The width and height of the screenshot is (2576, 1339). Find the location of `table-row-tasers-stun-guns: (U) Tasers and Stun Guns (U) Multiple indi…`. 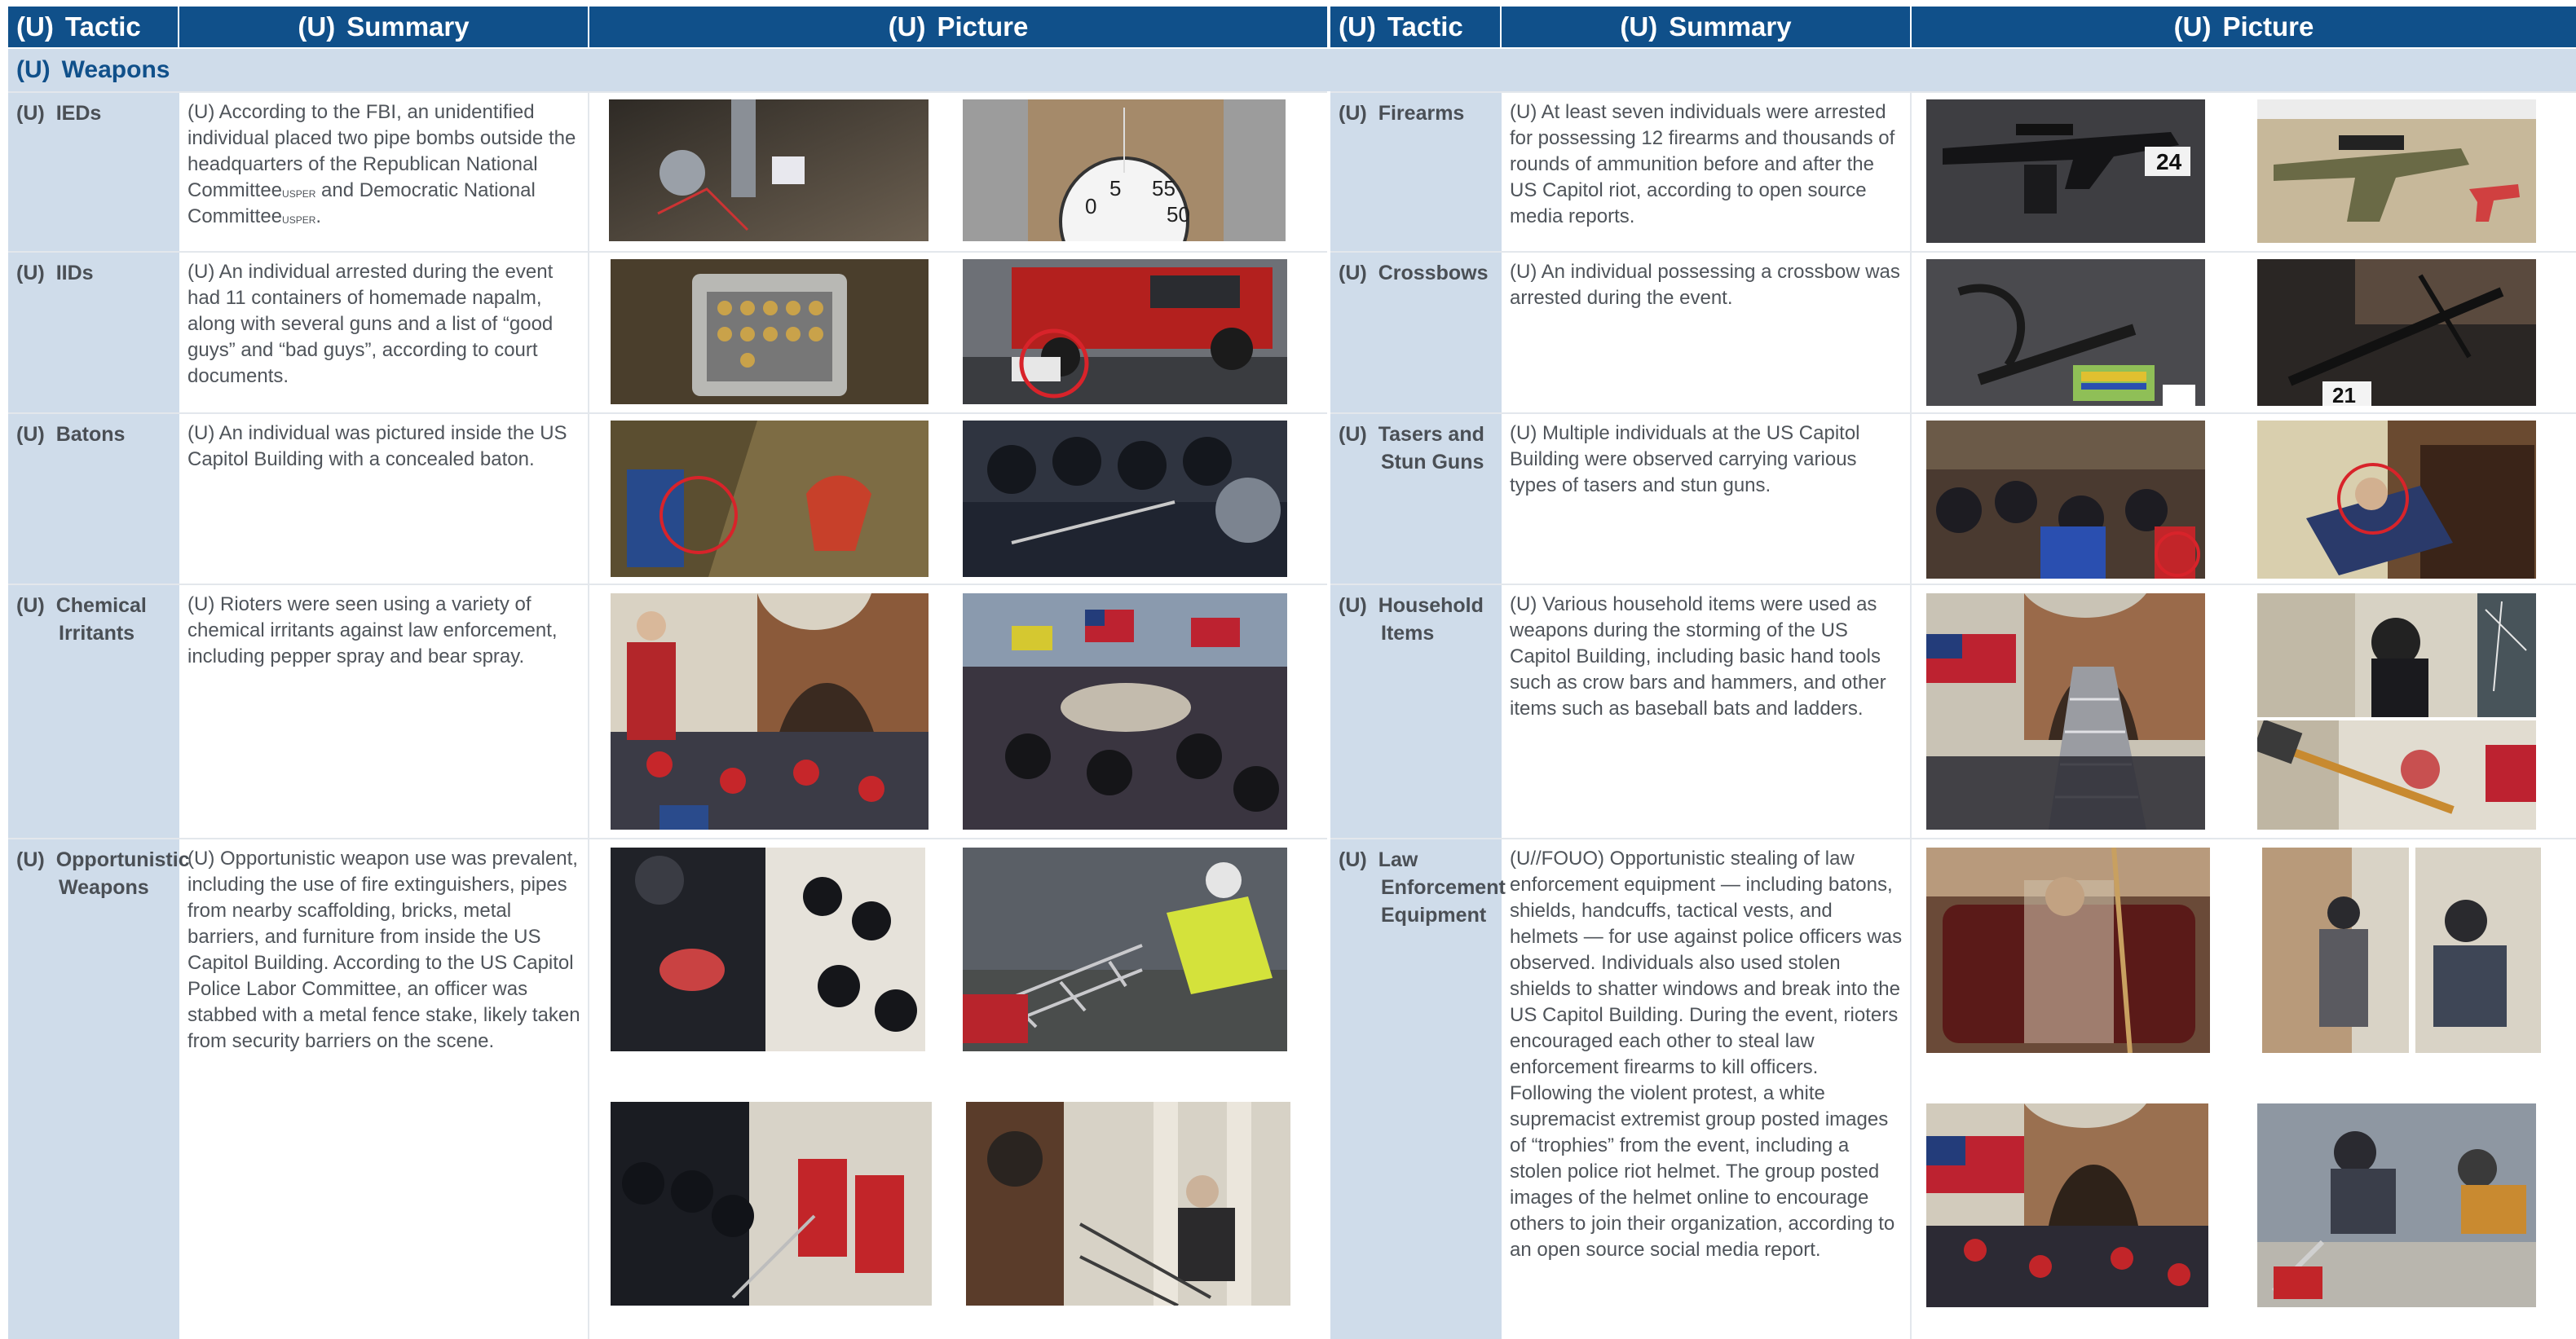

table-row-tasers-stun-guns: (U) Tasers and Stun Guns (U) Multiple indi… is located at coordinates (1953, 498).